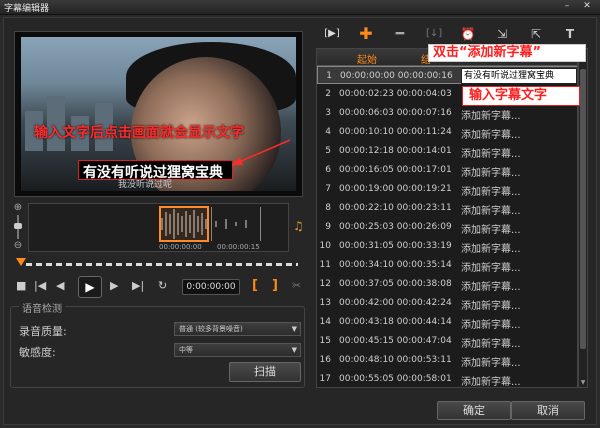 This screenshot has height=428, width=600. I want to click on scroll-down-icon: ▼, so click(583, 382).